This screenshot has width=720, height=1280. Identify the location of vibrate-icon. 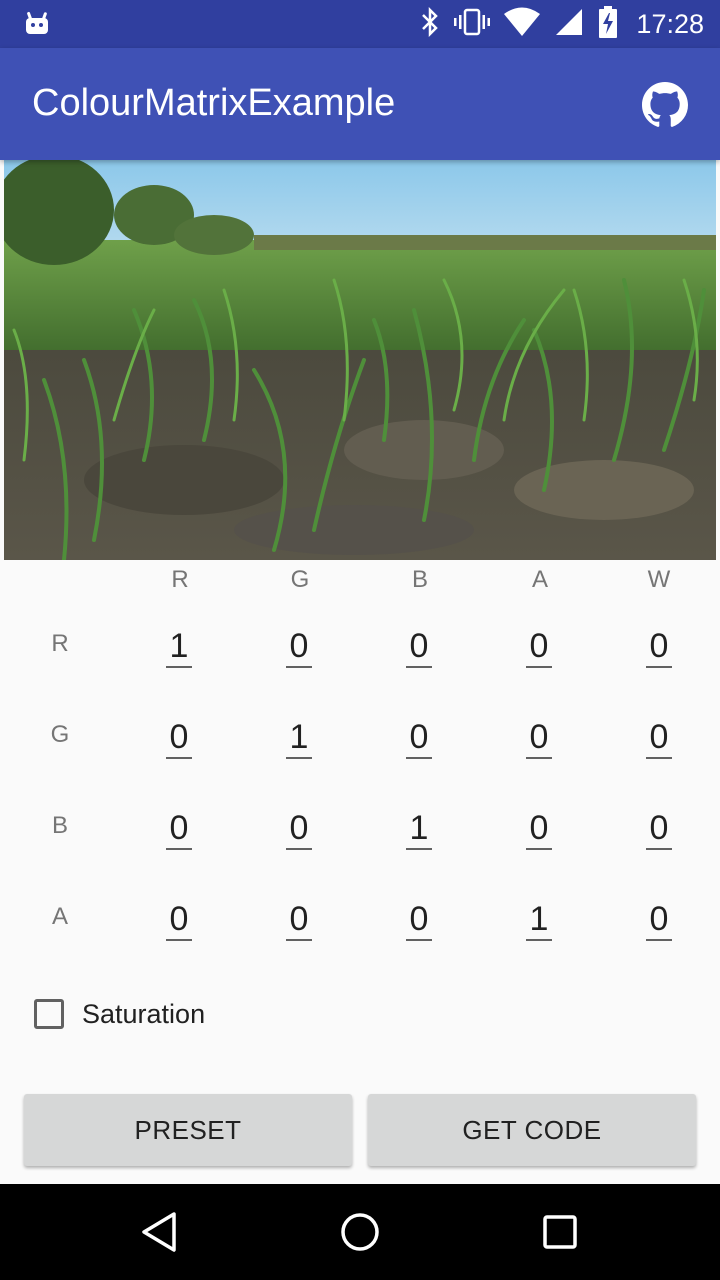
(472, 24).